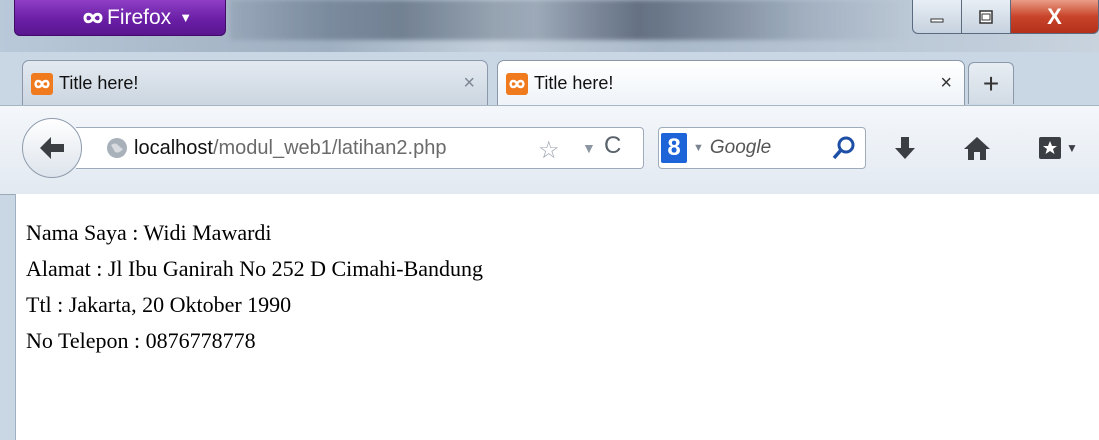  What do you see at coordinates (1050, 148) in the screenshot?
I see `bookmarks-icon` at bounding box center [1050, 148].